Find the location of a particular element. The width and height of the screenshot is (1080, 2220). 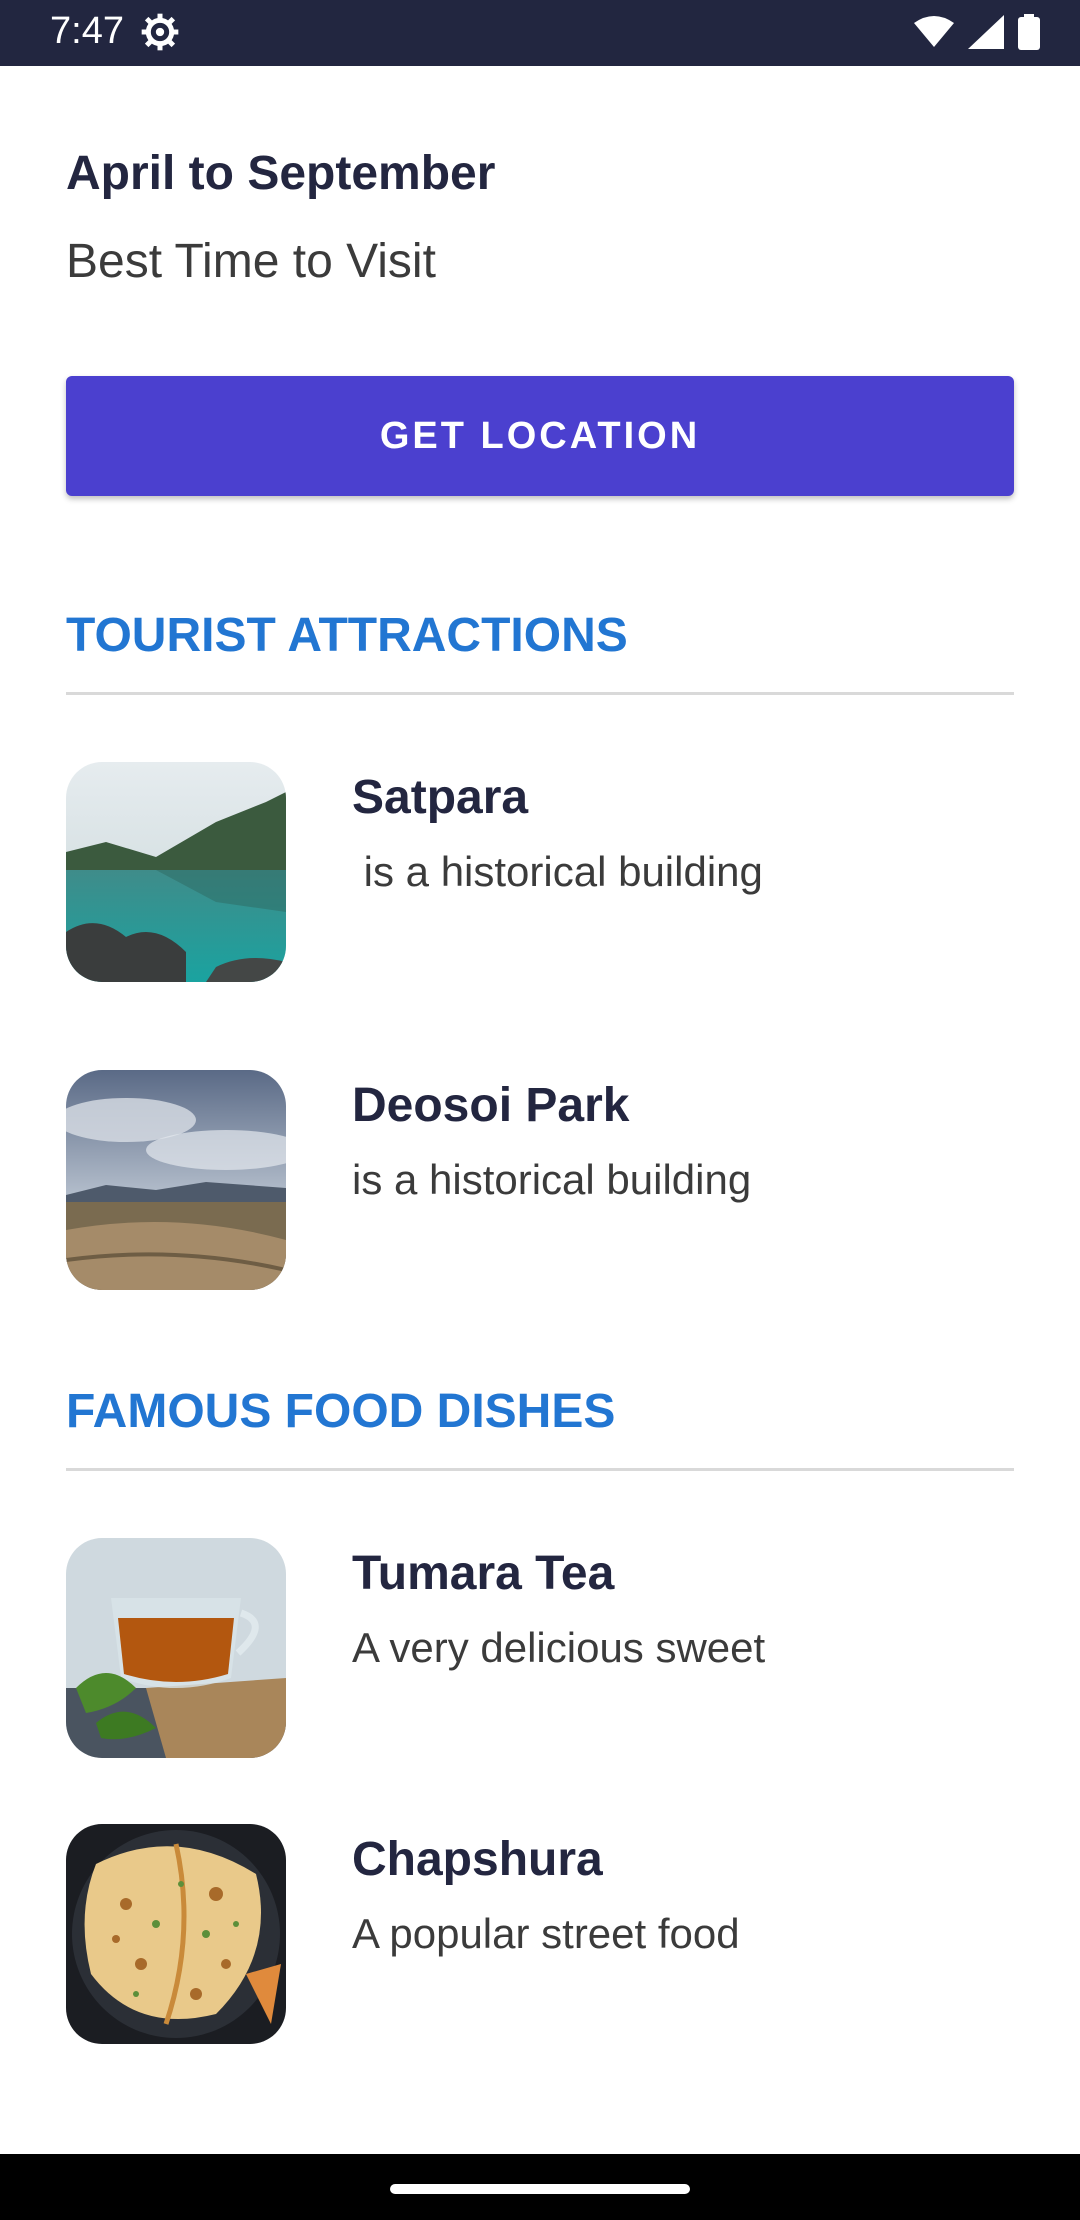

food-item-tumara-tea: Tumara Tea A very delicious sweet is located at coordinates (540, 1648).